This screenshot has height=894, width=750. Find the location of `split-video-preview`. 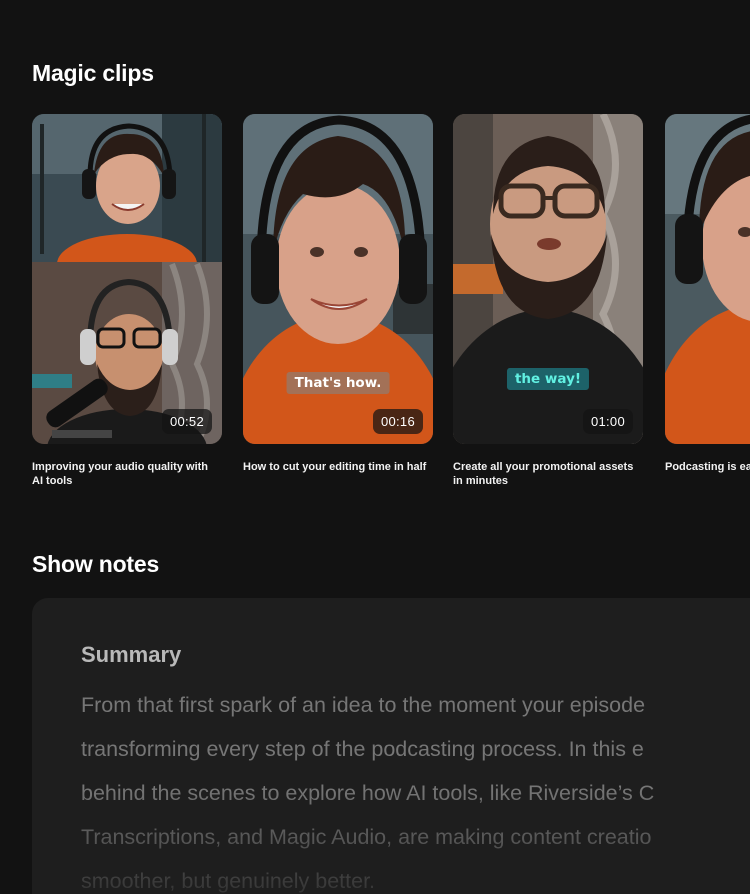

split-video-preview is located at coordinates (127, 279).